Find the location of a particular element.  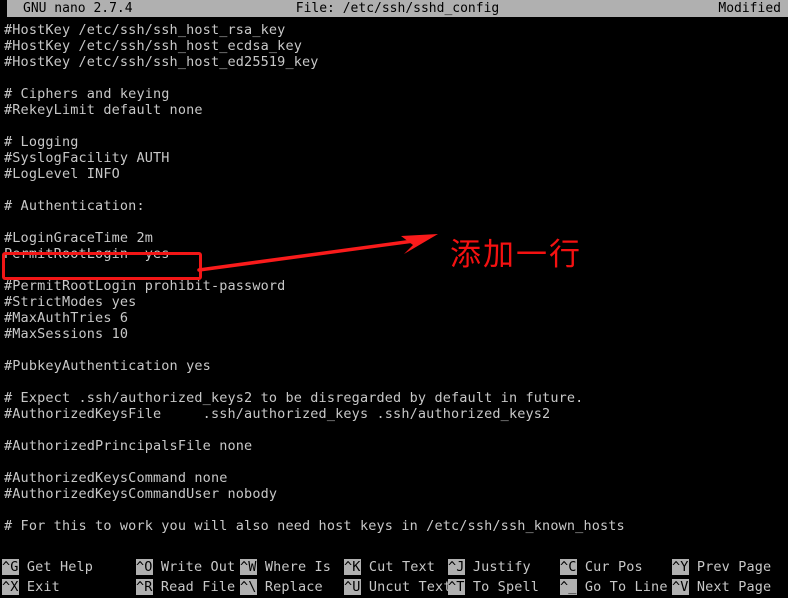

help-shortcut-key: ^K is located at coordinates (352, 567).